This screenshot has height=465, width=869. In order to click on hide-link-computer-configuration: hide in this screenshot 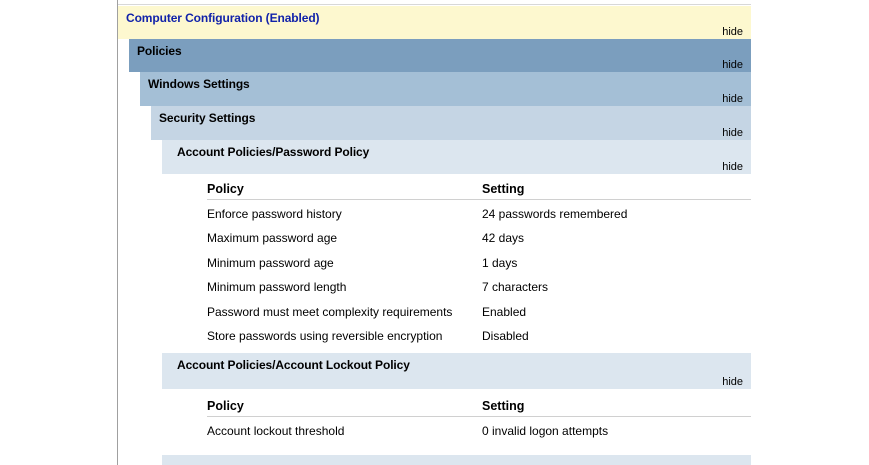, I will do `click(732, 32)`.